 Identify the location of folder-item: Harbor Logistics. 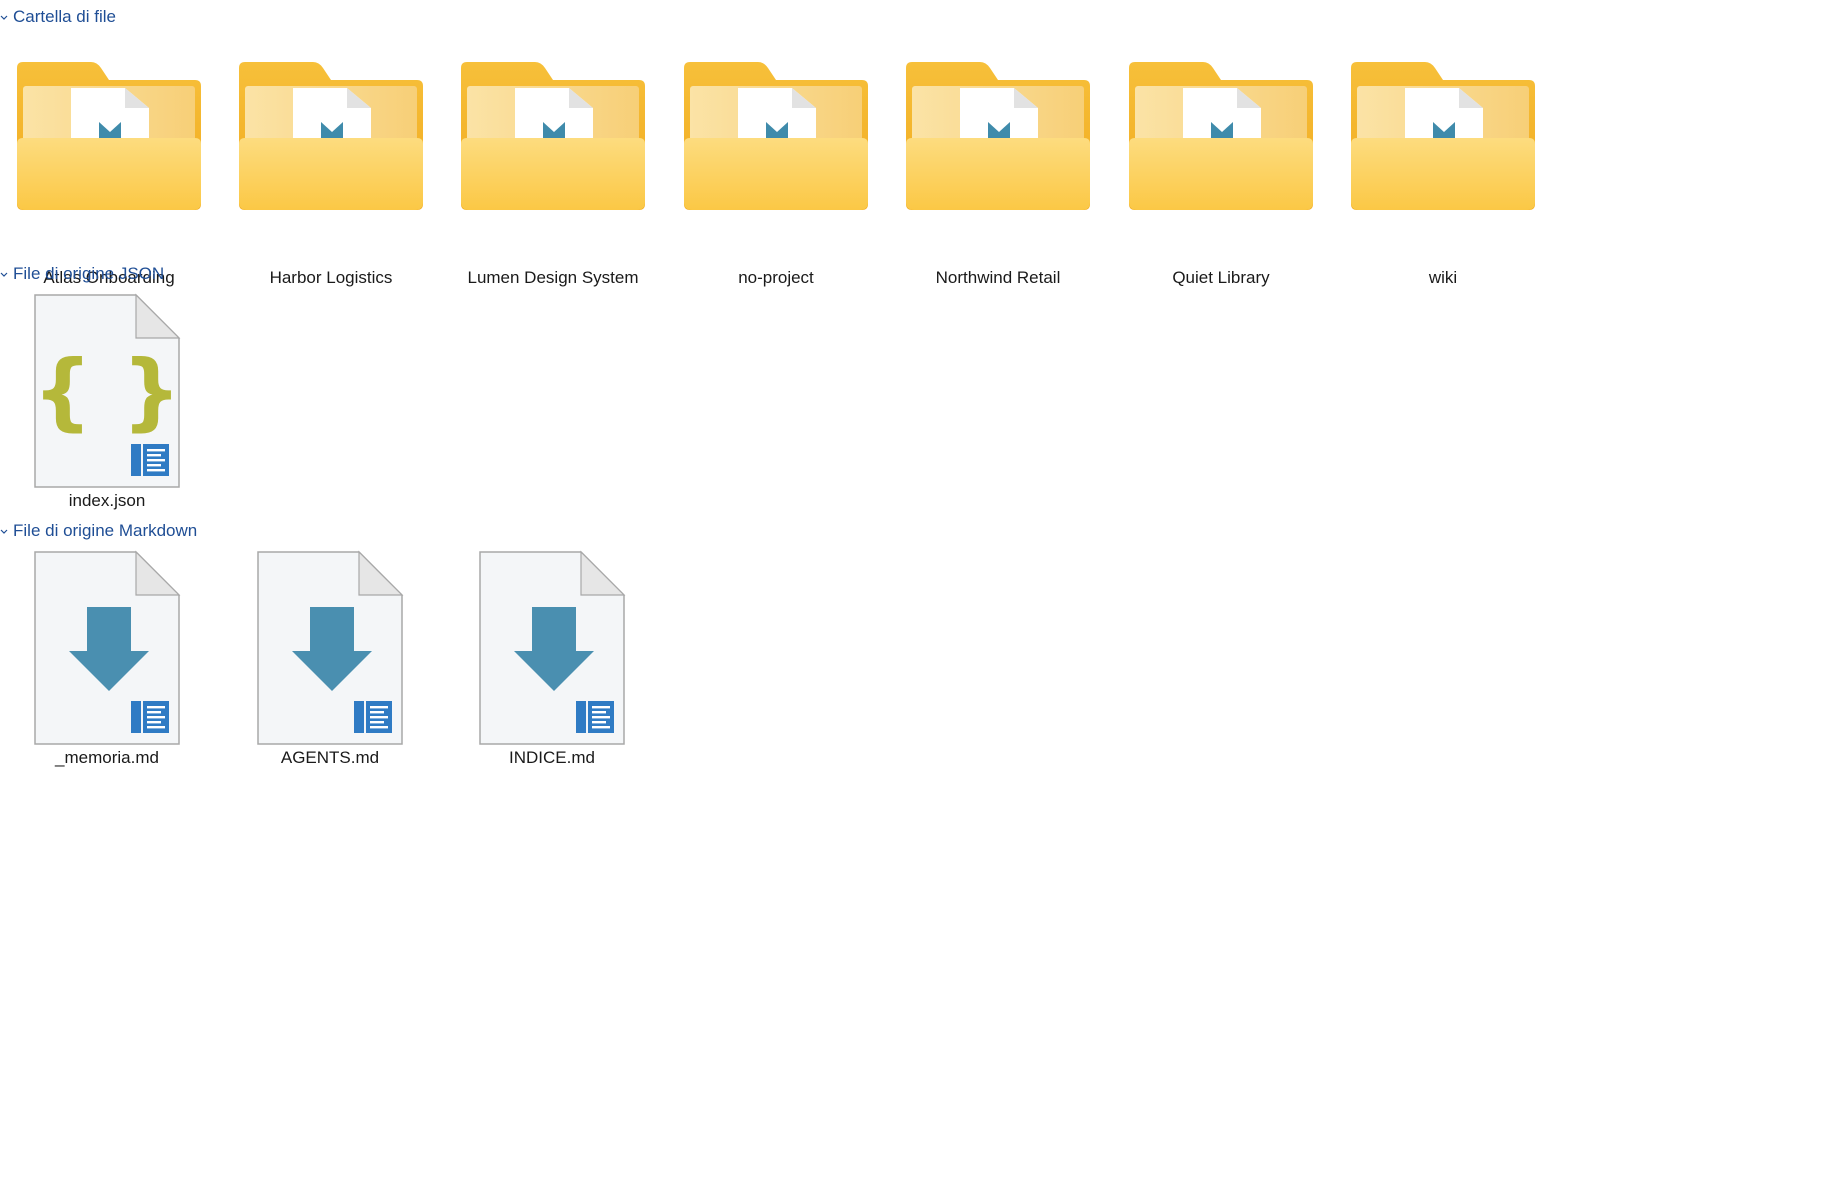
(331, 183).